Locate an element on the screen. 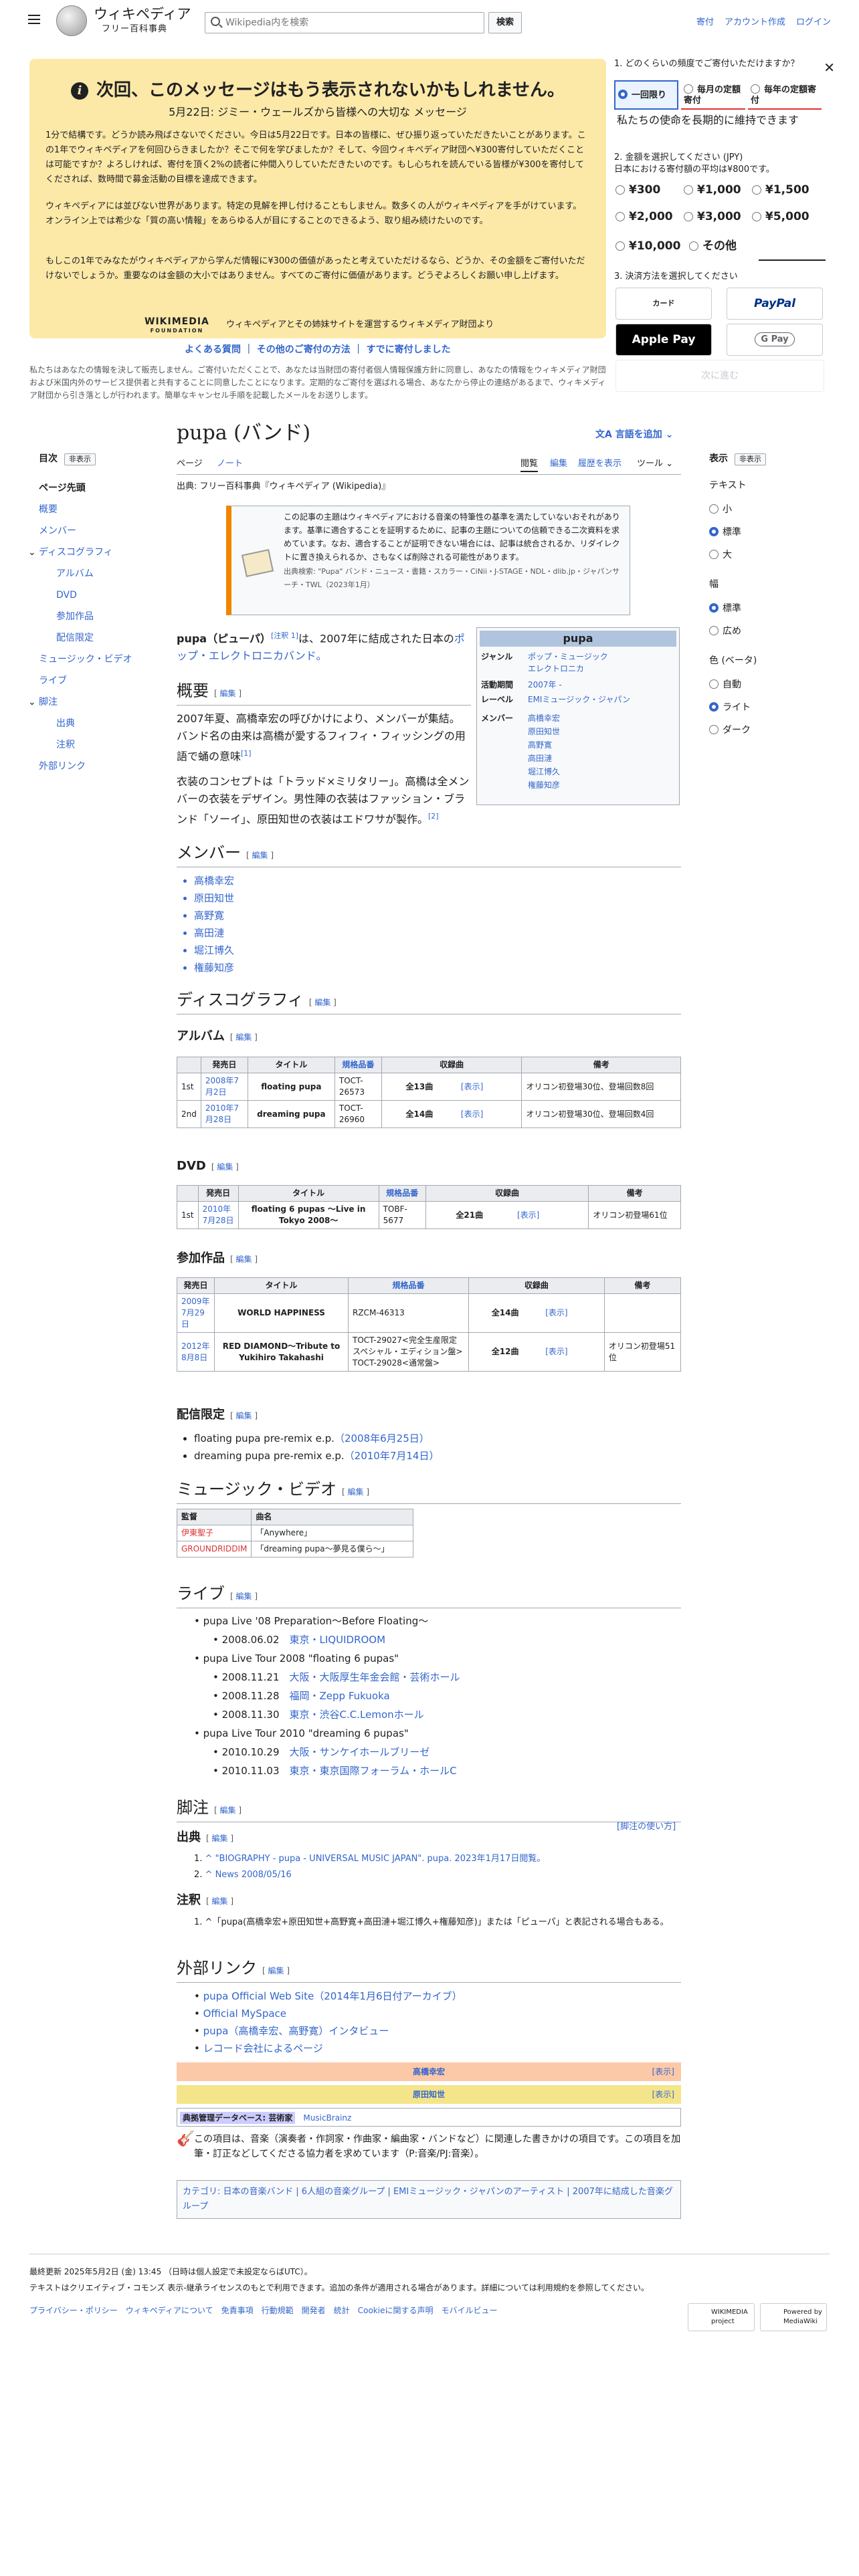  close-icon: ✕ is located at coordinates (829, 68).